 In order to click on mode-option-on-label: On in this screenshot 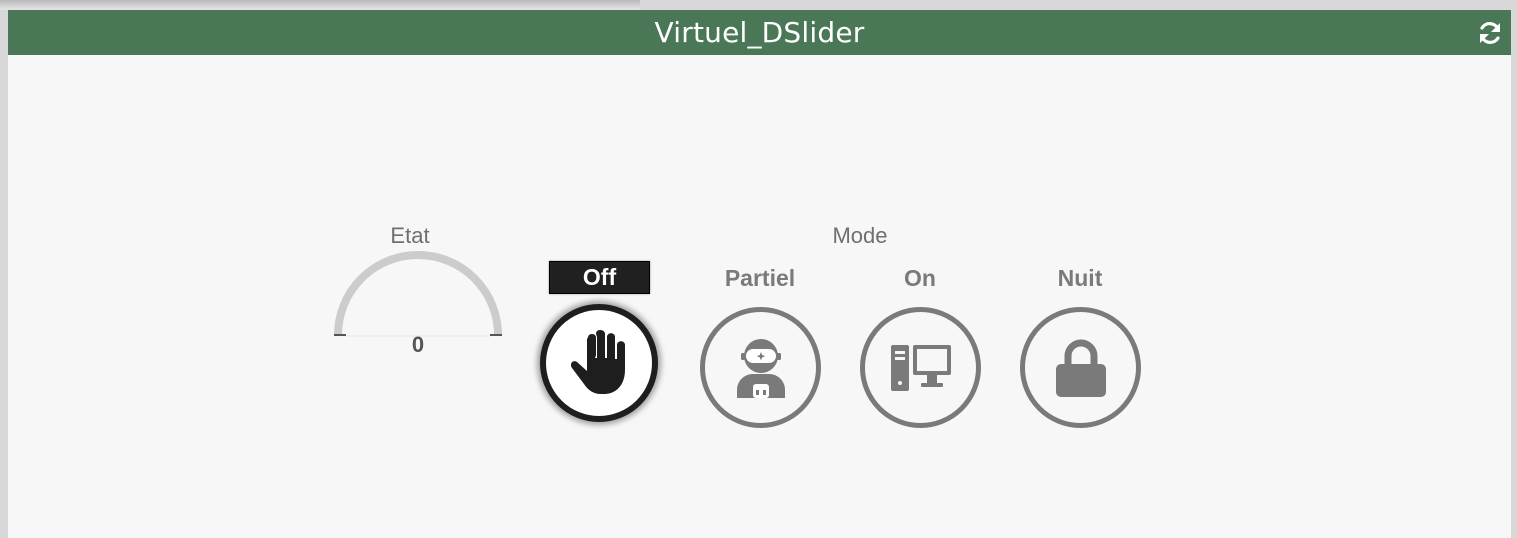, I will do `click(920, 278)`.